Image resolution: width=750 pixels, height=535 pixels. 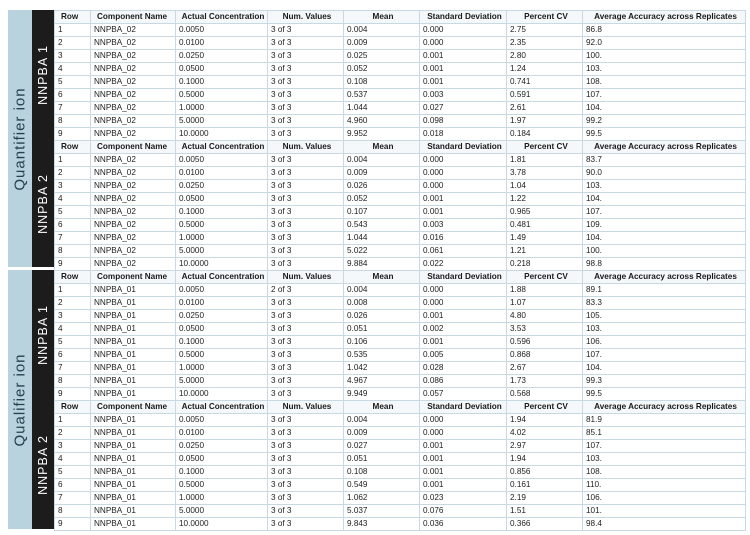 I want to click on cell-row: 2, so click(x=72, y=433).